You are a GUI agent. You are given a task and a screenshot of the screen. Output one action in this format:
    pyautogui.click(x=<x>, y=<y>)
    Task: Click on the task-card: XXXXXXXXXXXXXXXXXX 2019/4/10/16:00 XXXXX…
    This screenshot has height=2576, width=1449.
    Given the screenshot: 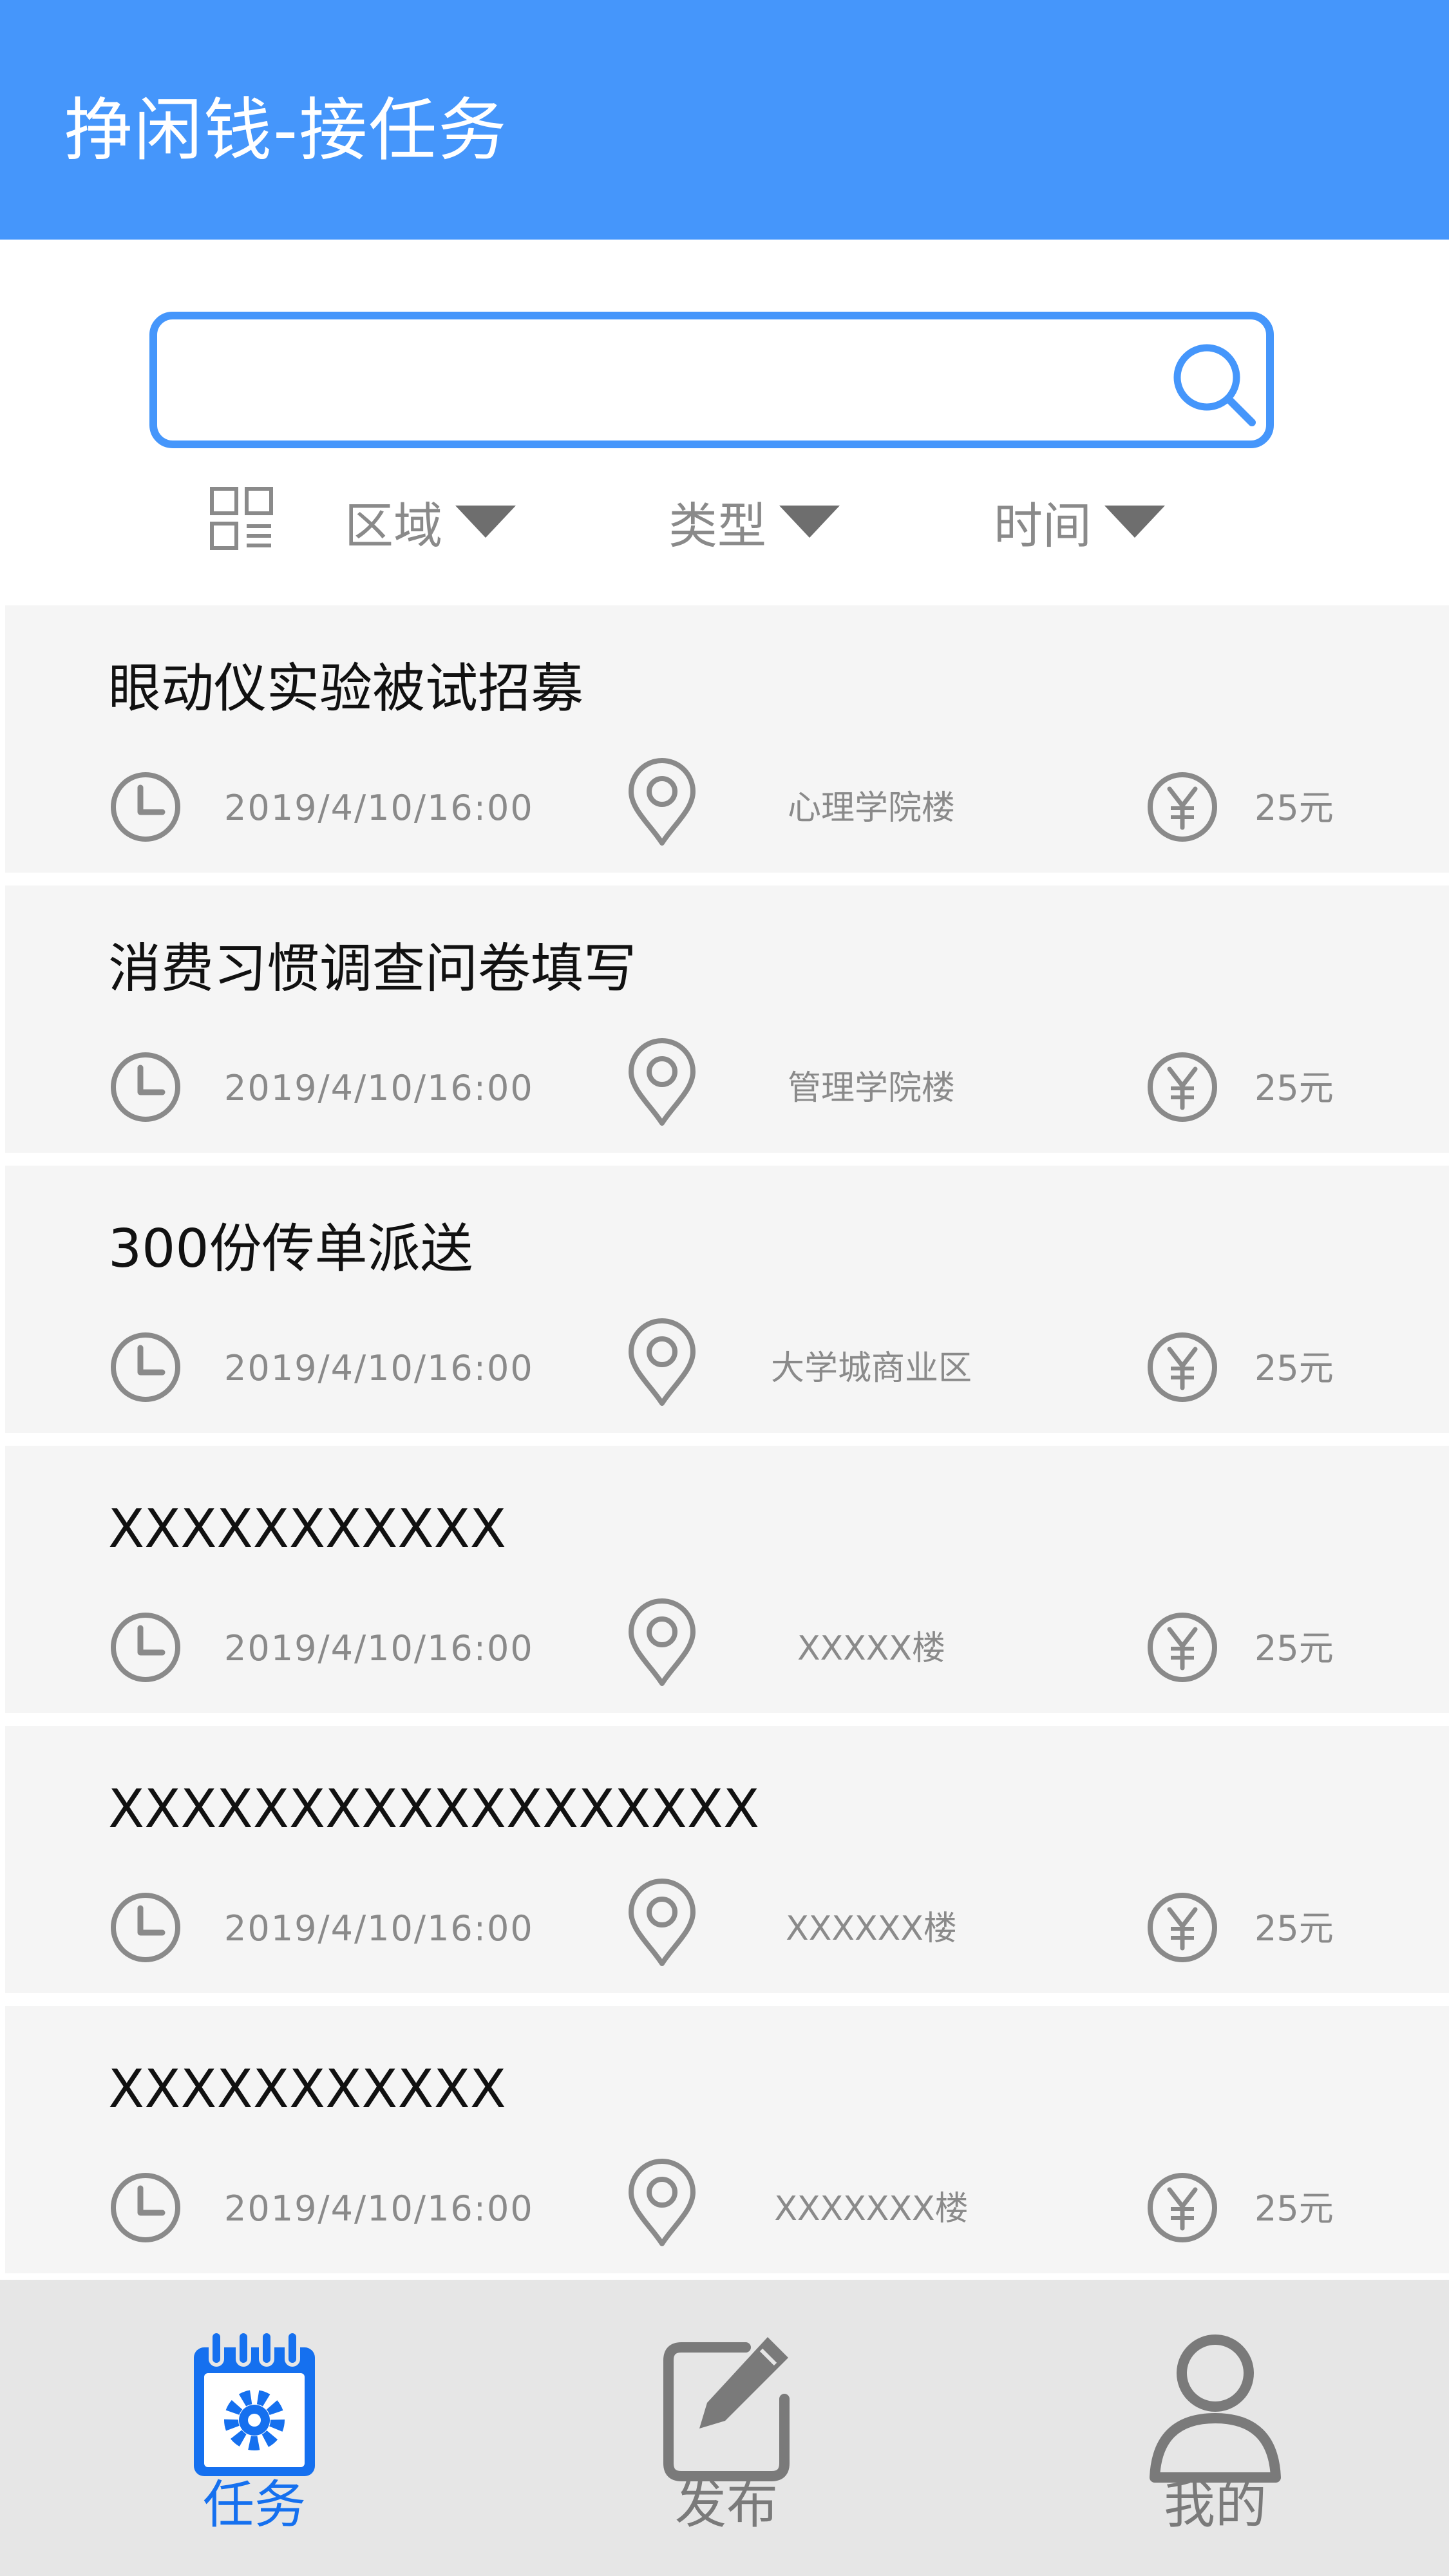 What is the action you would take?
    pyautogui.click(x=724, y=1859)
    